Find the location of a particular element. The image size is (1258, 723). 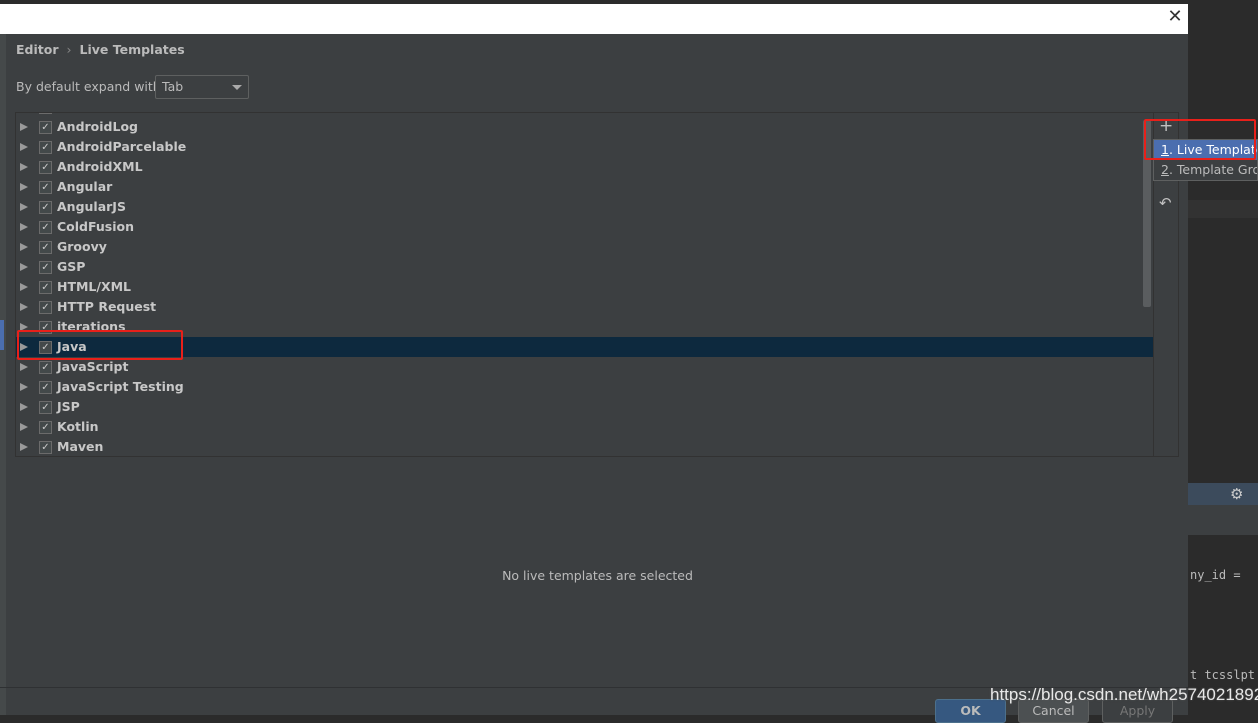

group-label: Maven is located at coordinates (80, 446).